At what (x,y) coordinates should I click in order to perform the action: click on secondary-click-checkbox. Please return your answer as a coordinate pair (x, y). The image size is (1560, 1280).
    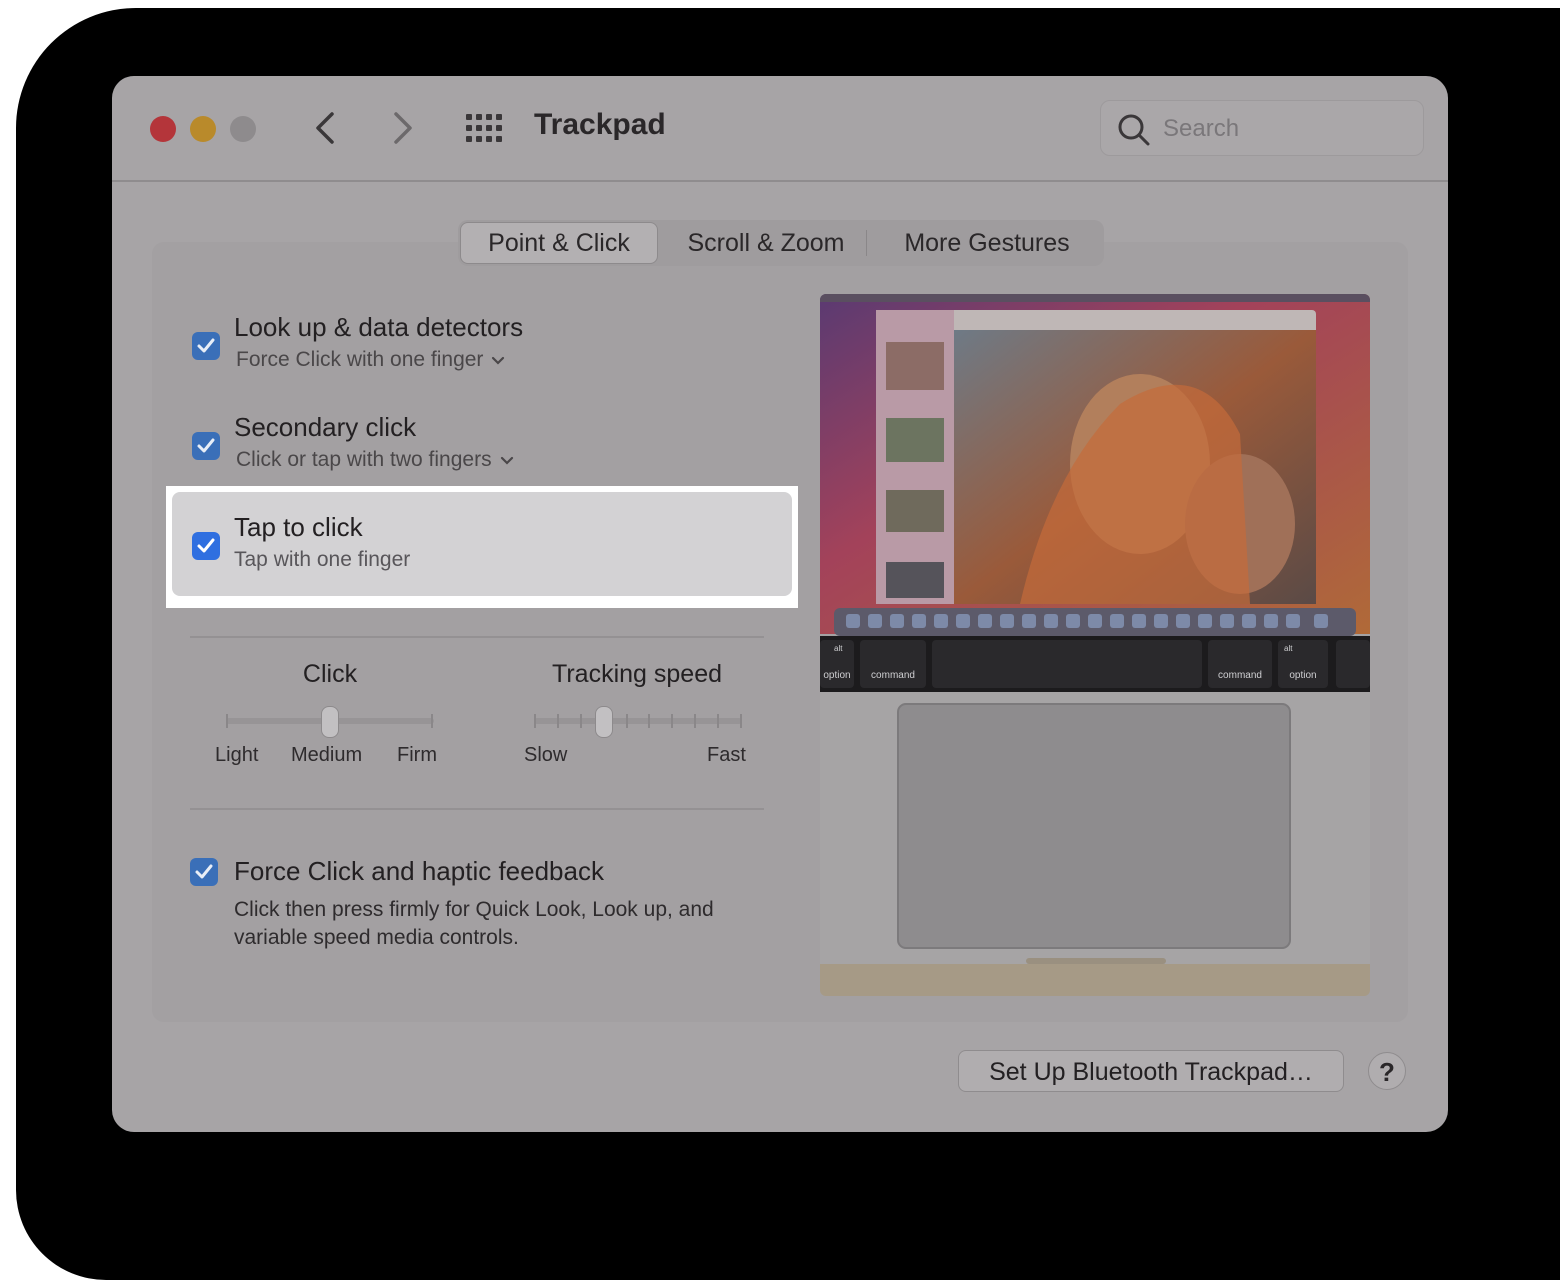
    Looking at the image, I should click on (206, 446).